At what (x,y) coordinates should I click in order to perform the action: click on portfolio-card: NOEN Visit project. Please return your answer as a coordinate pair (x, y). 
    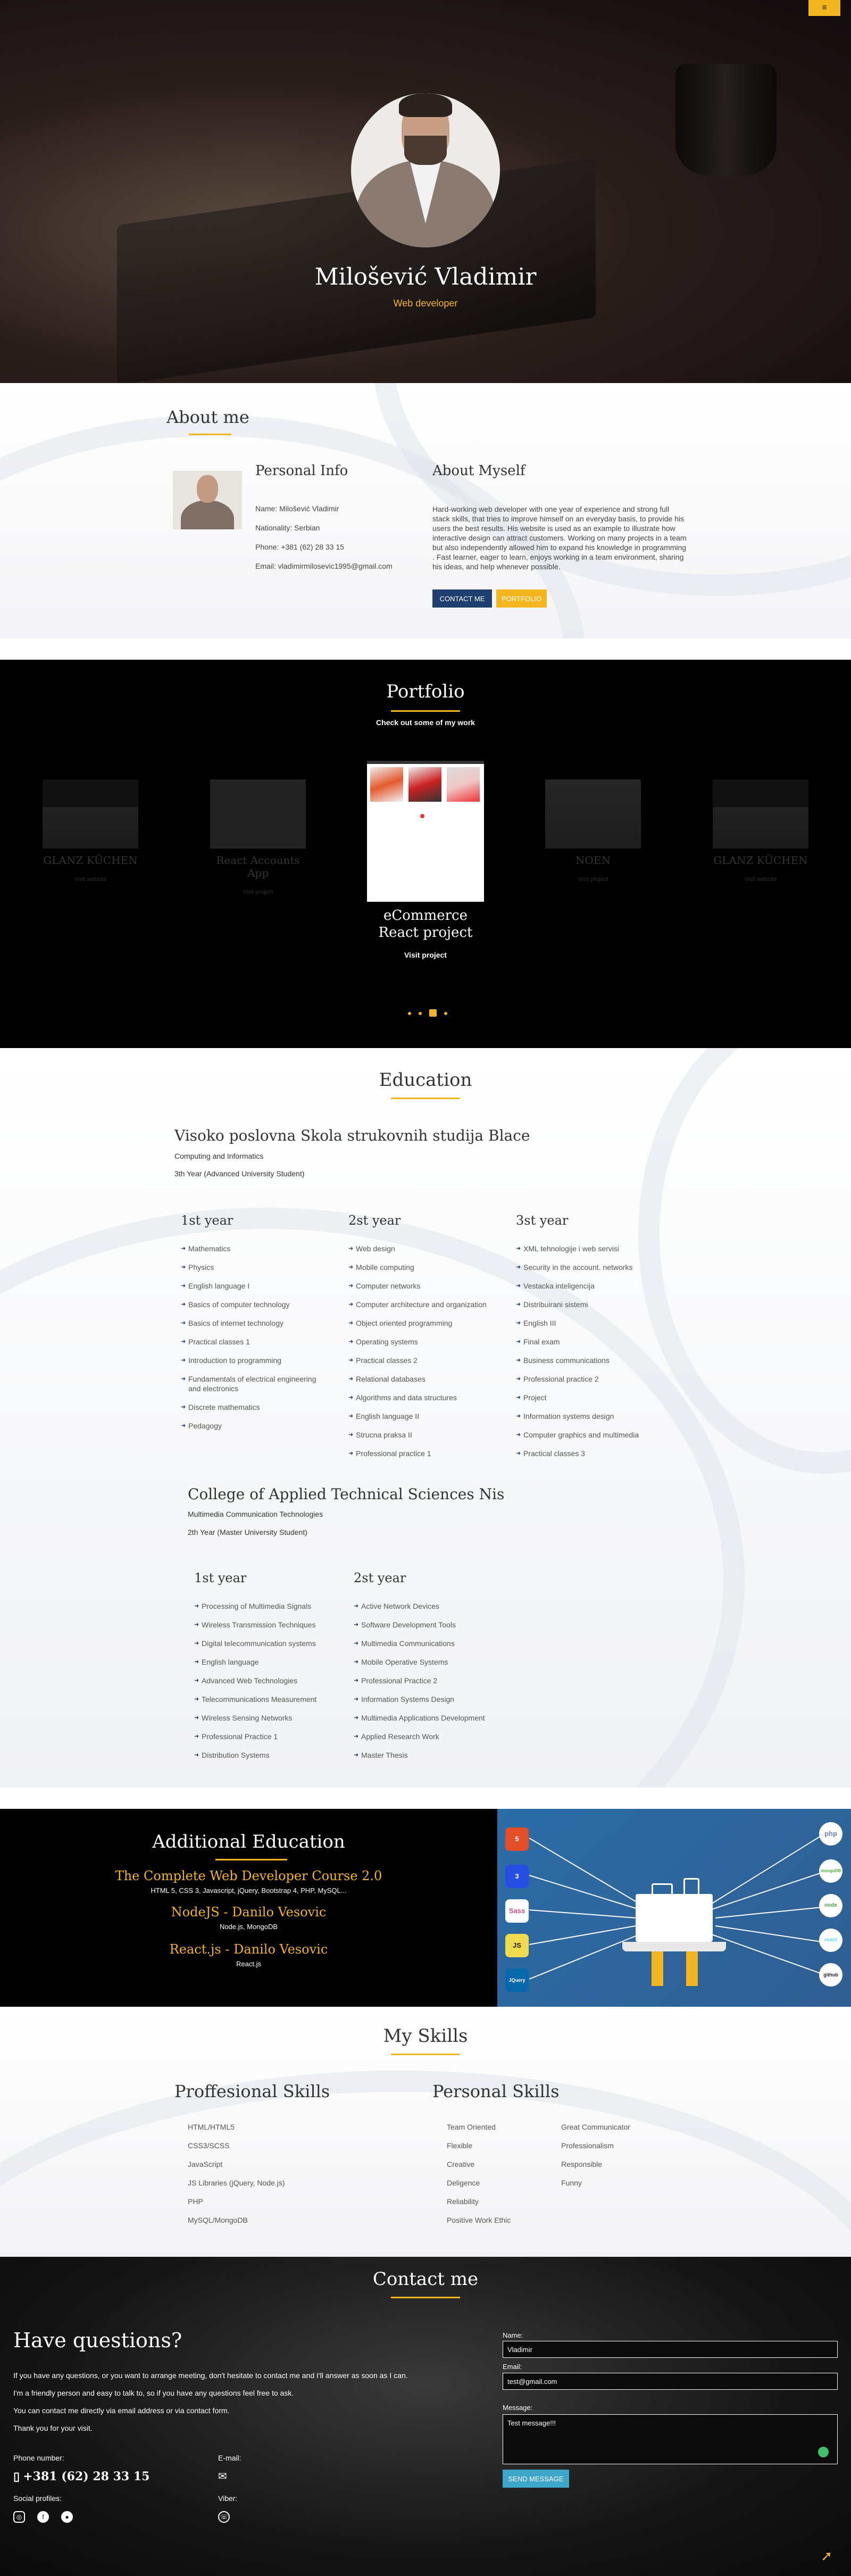
    Looking at the image, I should click on (593, 831).